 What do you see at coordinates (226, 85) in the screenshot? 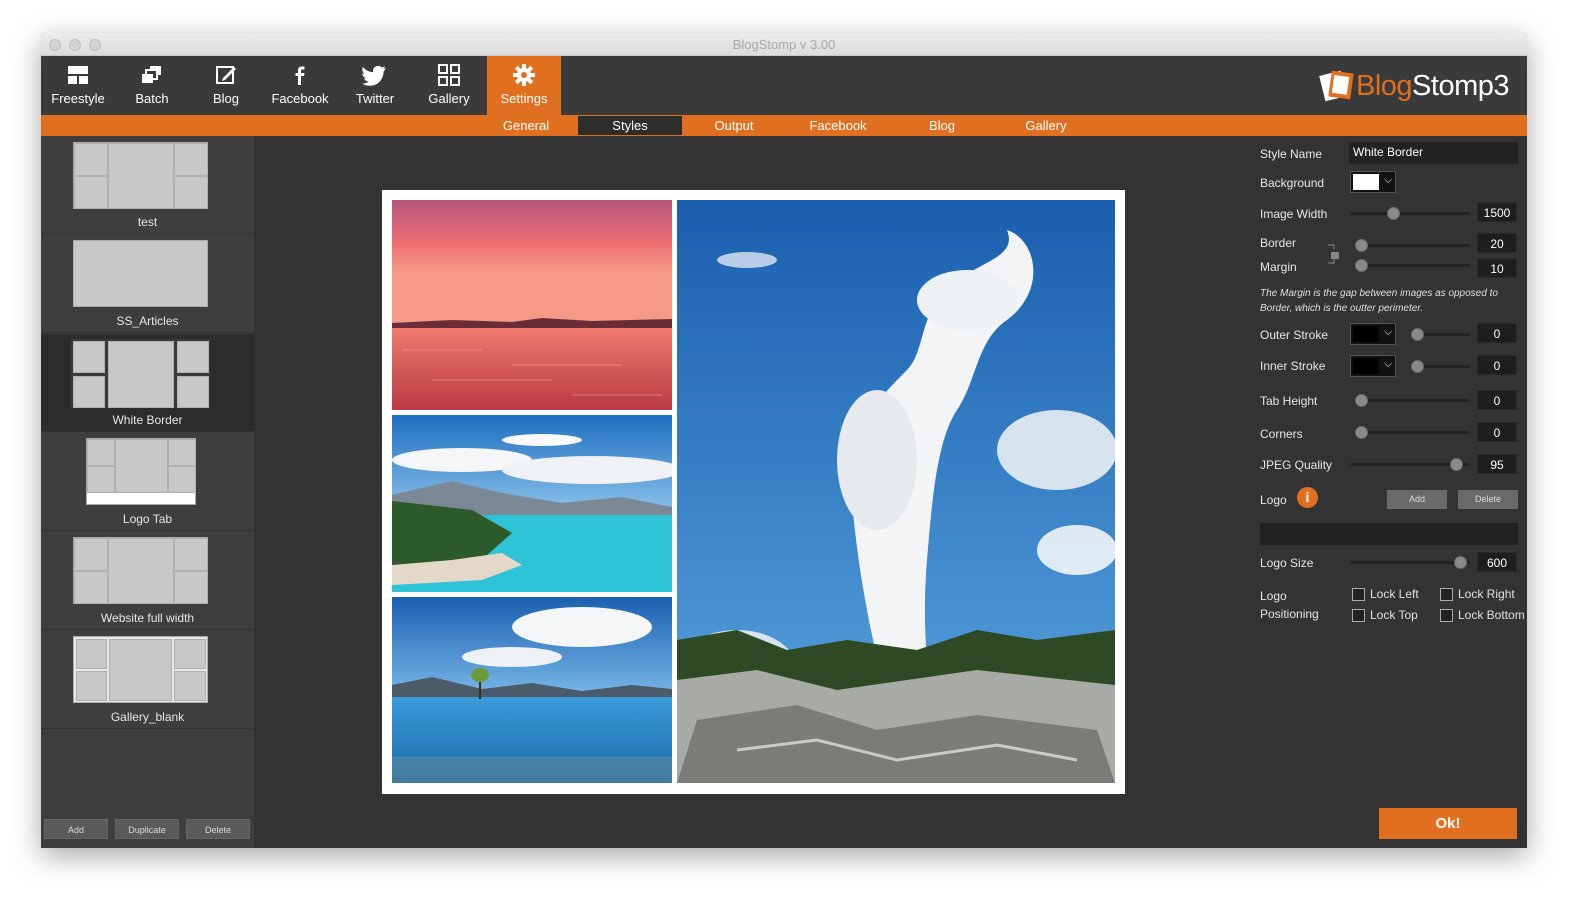
I see `toolbar-blog-button: Blog` at bounding box center [226, 85].